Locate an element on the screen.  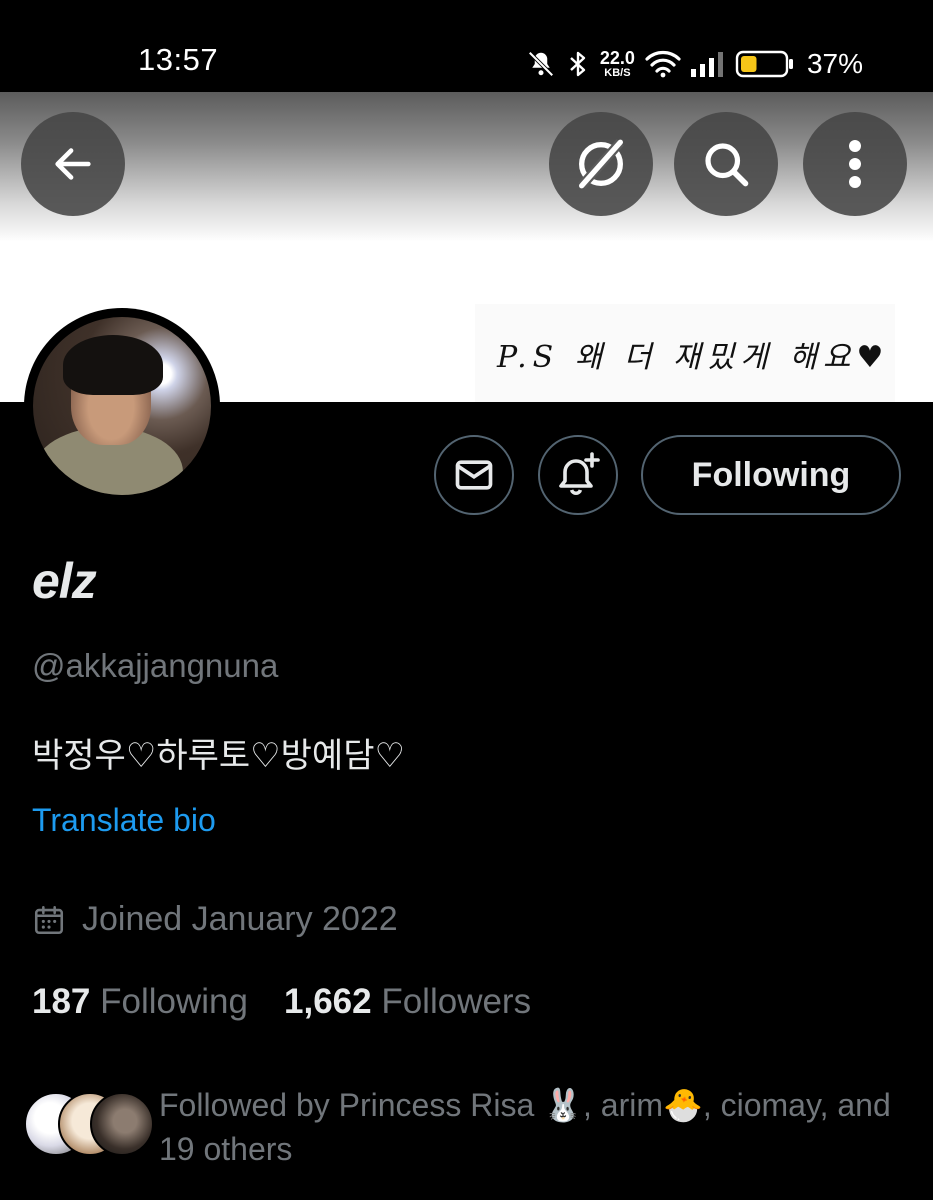
mail-icon is located at coordinates (474, 475).